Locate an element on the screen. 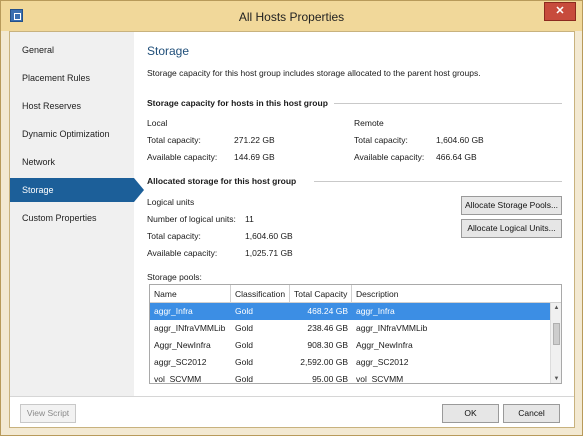 This screenshot has width=583, height=436. logical-units-heading: Logical units is located at coordinates (171, 202).